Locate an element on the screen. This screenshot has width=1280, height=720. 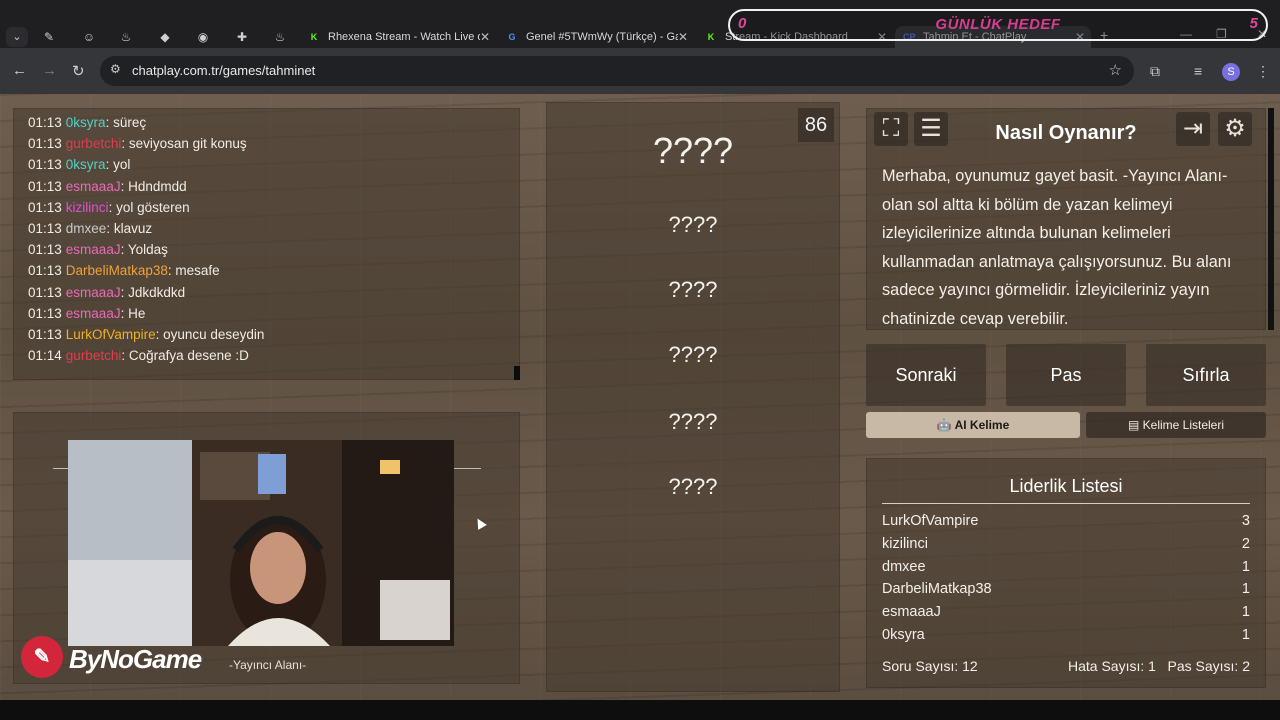
bookmark-star-icon: ☆ is located at coordinates (1115, 70).